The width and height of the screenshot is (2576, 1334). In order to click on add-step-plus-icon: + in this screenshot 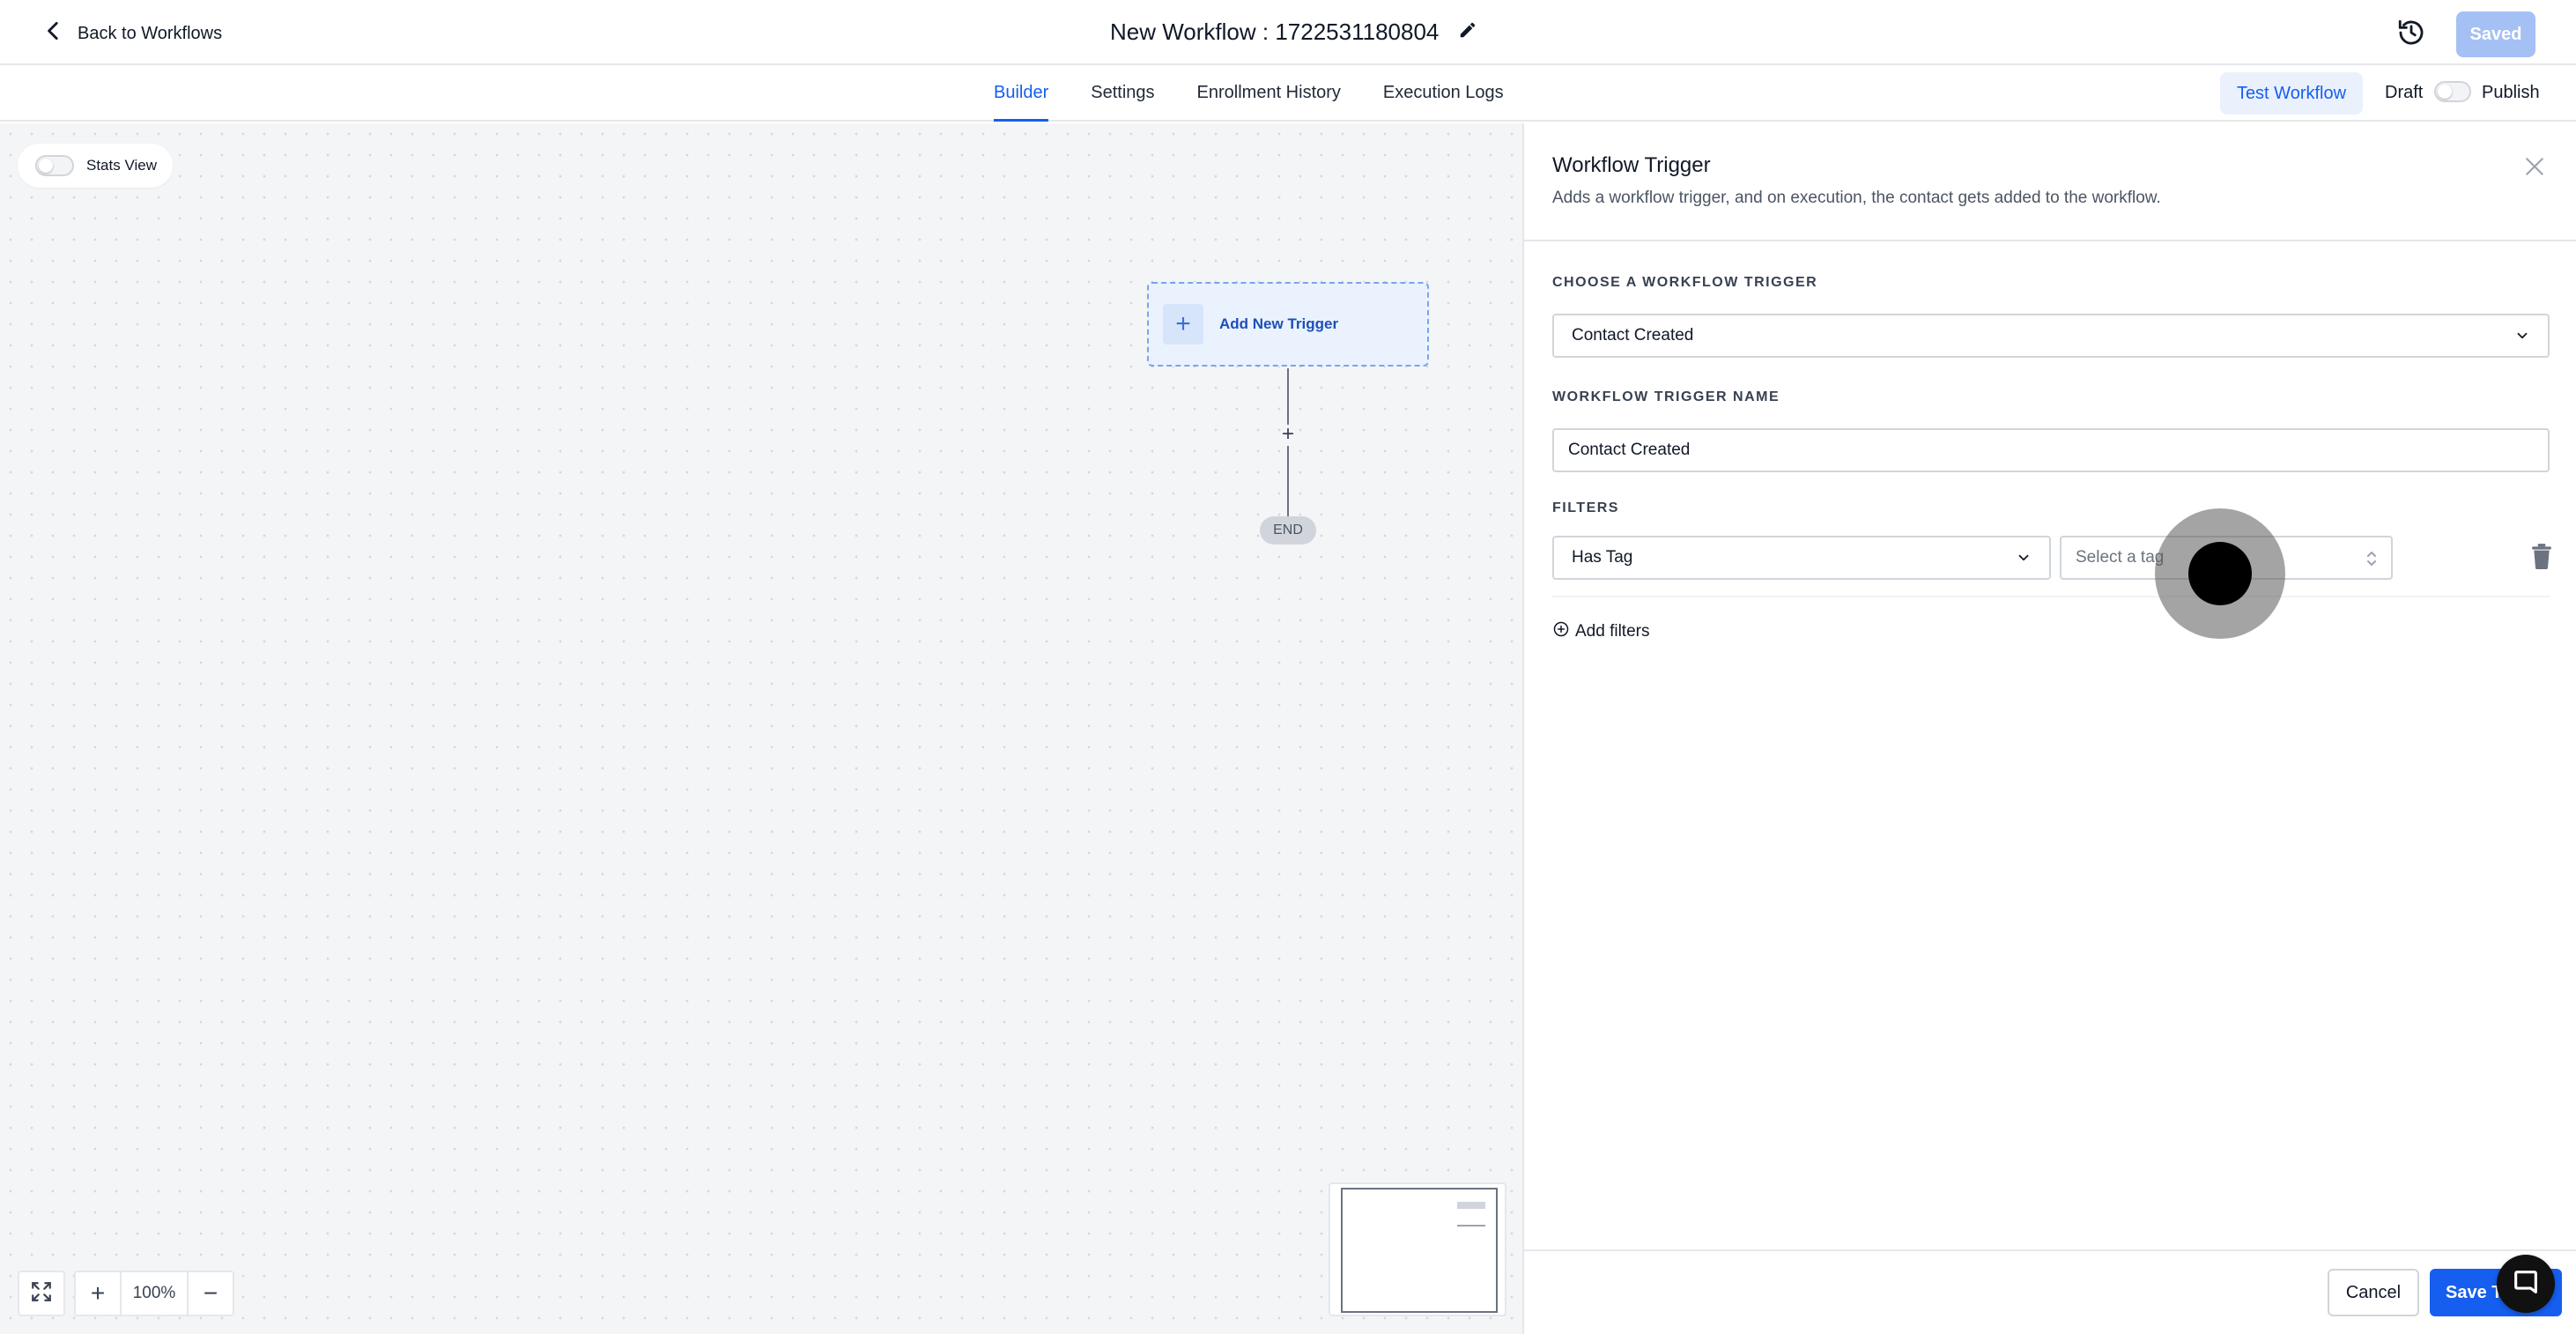, I will do `click(1288, 434)`.